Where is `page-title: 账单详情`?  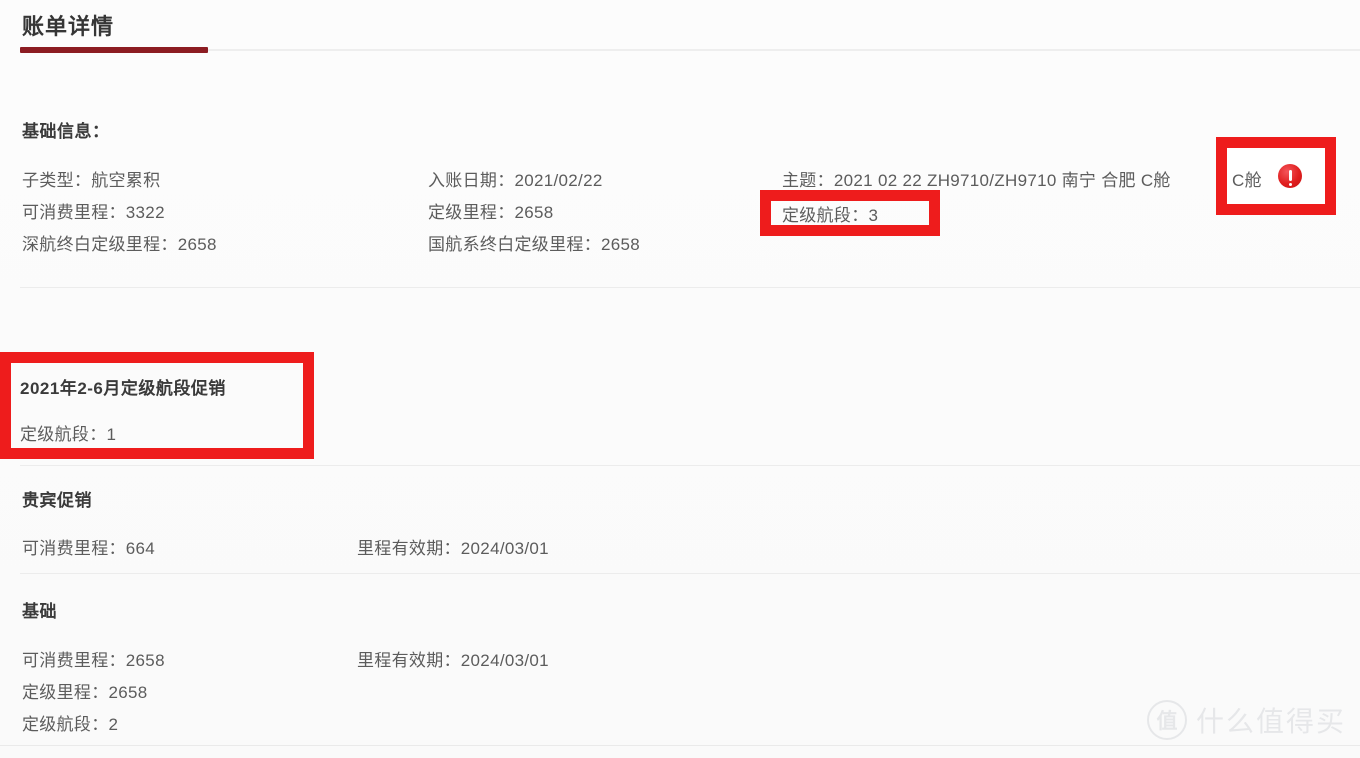 page-title: 账单详情 is located at coordinates (68, 26).